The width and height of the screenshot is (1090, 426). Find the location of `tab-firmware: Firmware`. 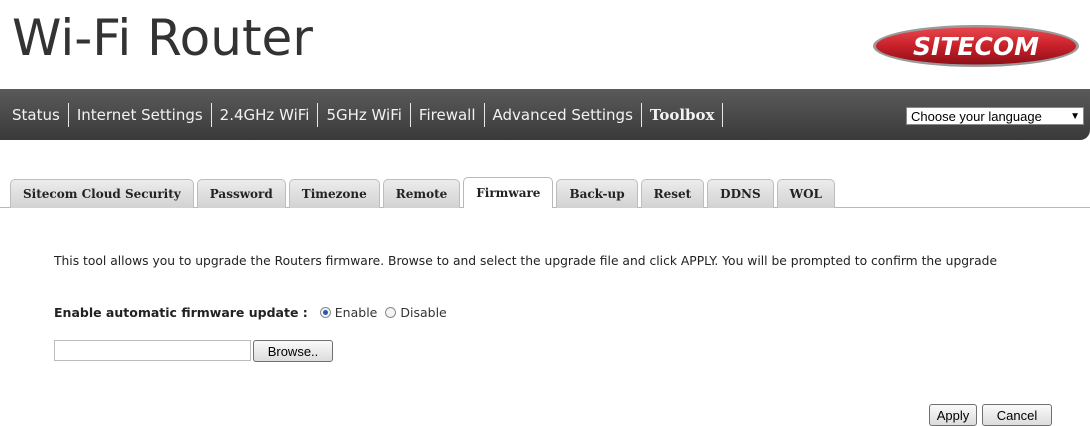

tab-firmware: Firmware is located at coordinates (508, 192).